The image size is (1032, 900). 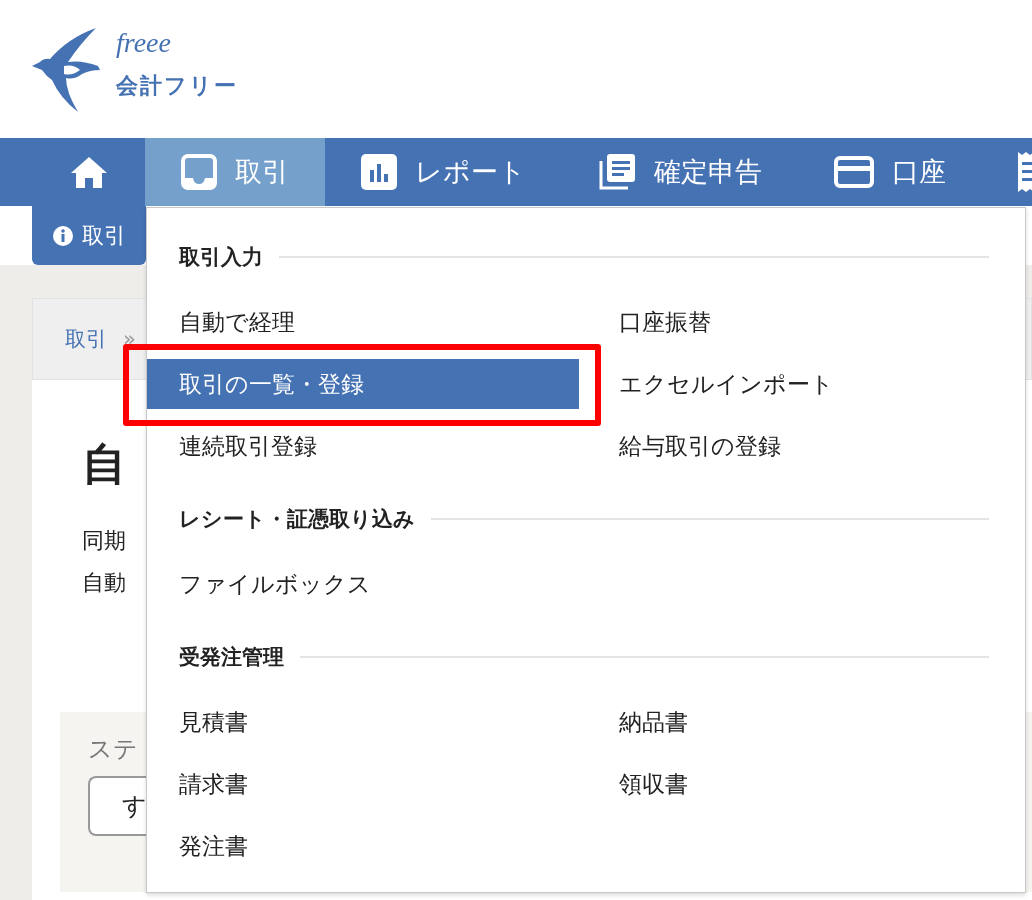 What do you see at coordinates (802, 784) in the screenshot?
I see `menu-item: 領収書` at bounding box center [802, 784].